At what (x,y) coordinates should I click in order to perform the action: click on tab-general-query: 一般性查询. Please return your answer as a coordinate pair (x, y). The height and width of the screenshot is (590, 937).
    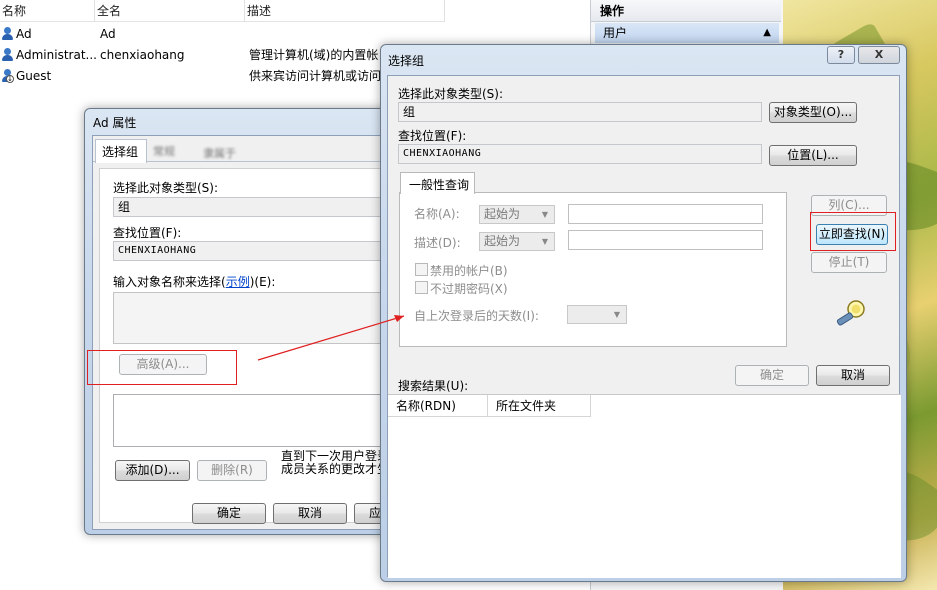
    Looking at the image, I should click on (437, 183).